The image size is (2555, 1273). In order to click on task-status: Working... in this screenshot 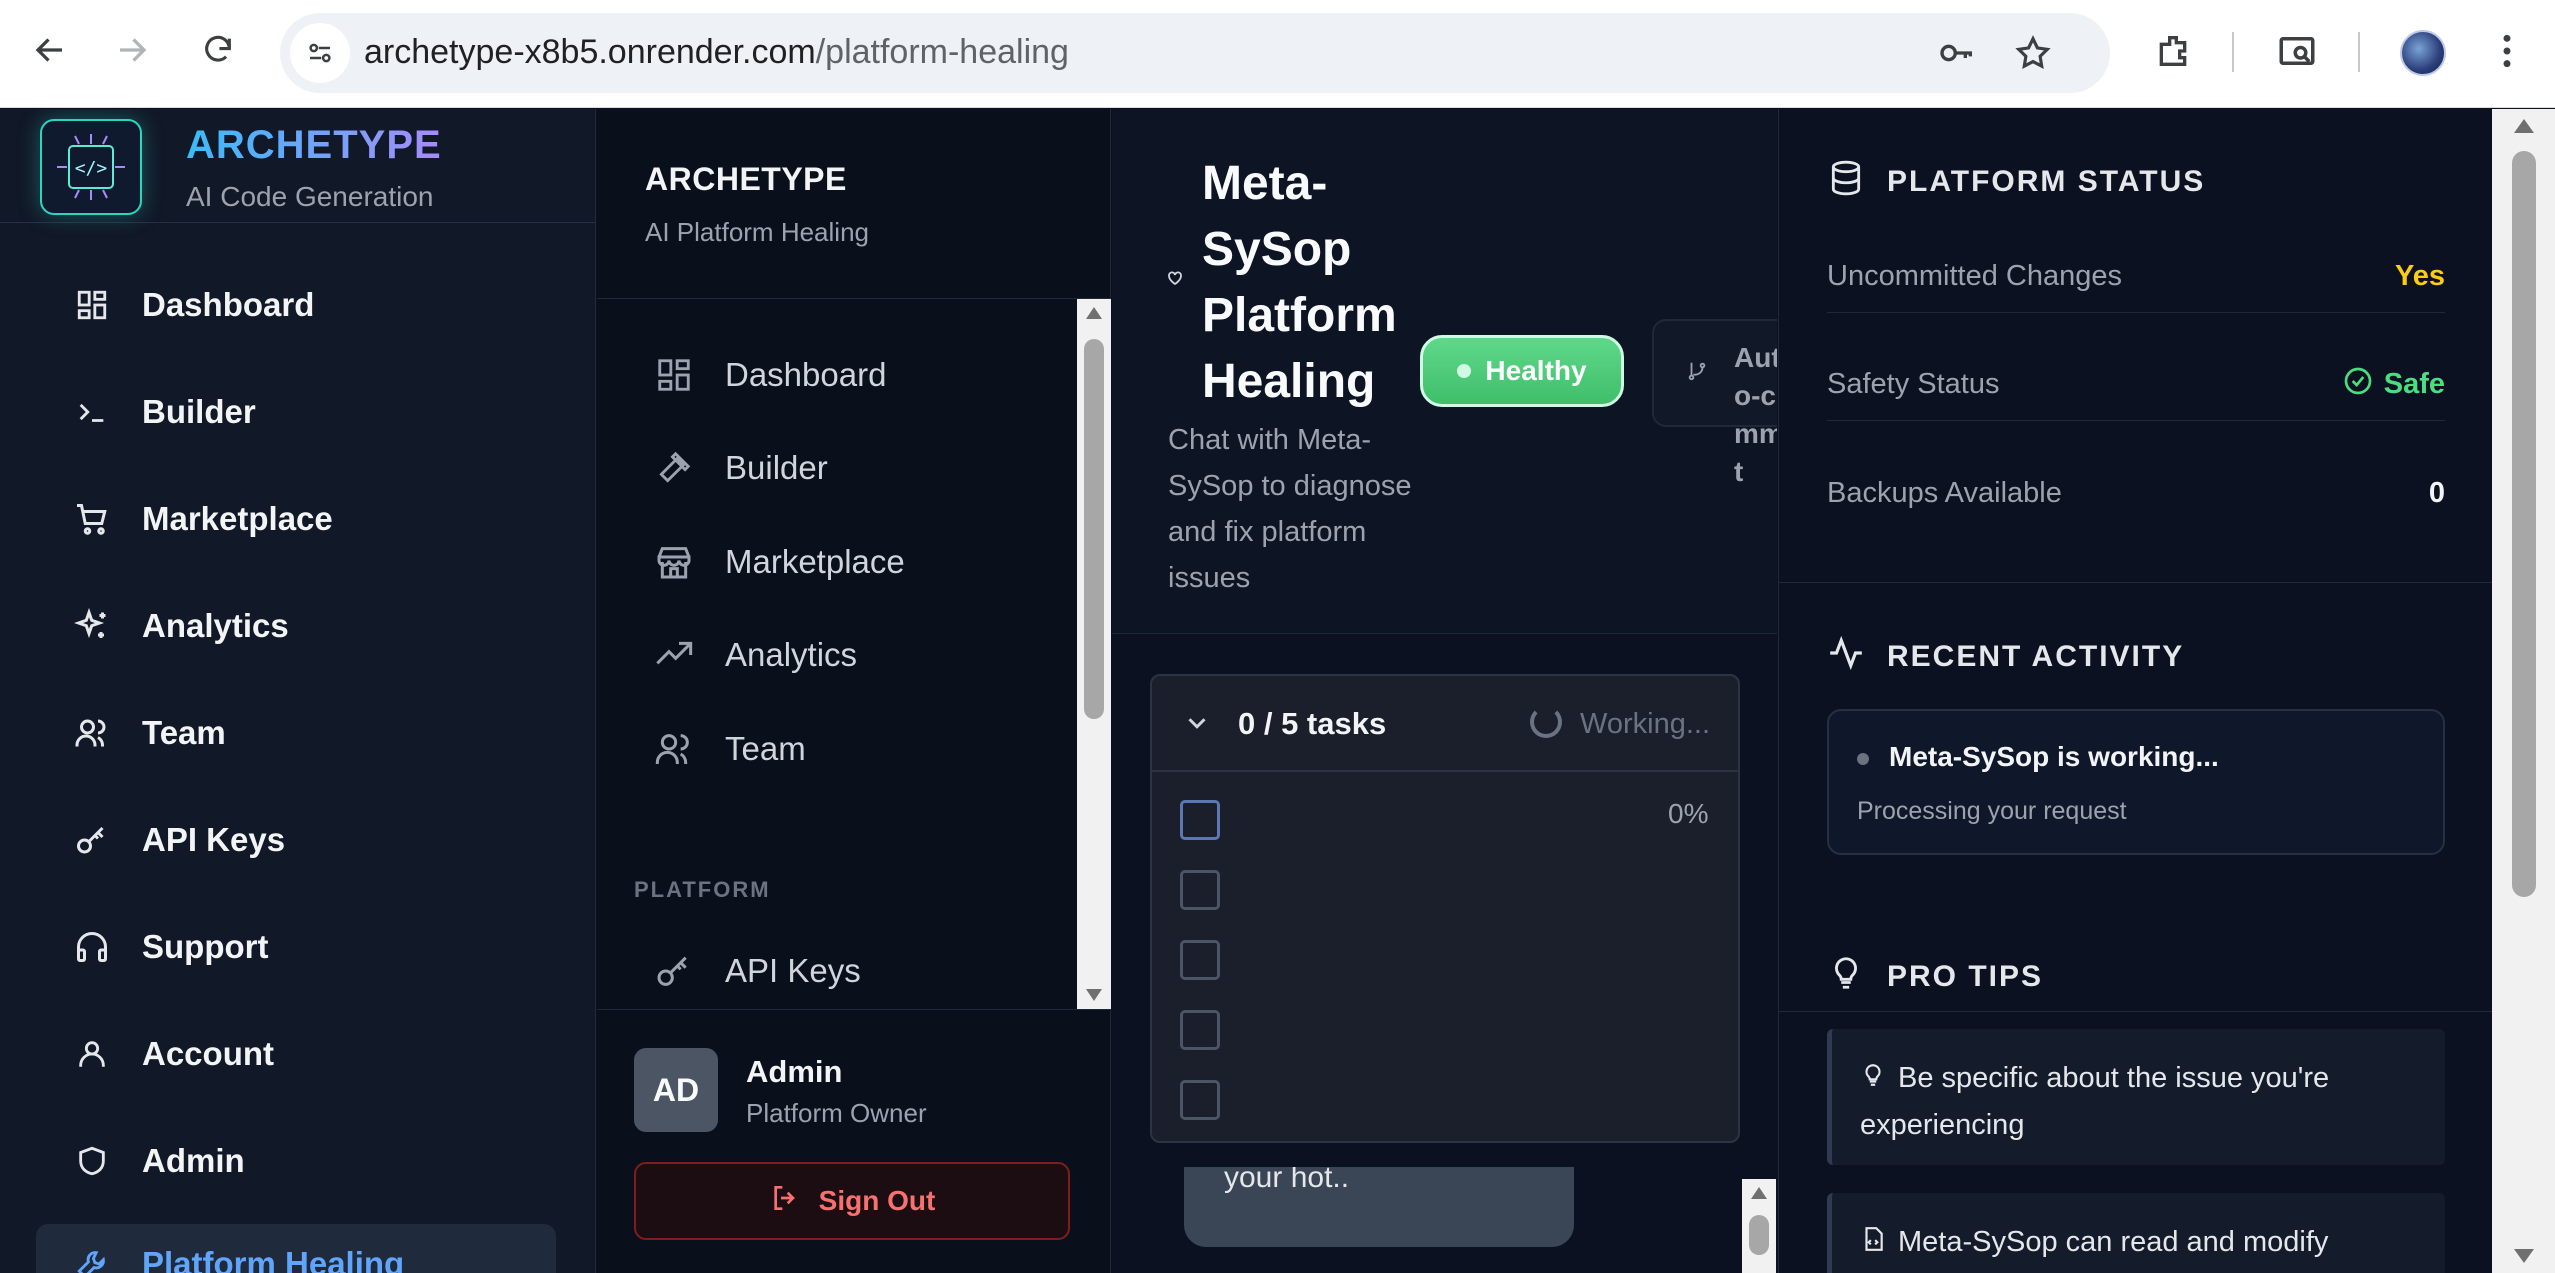, I will do `click(1645, 724)`.